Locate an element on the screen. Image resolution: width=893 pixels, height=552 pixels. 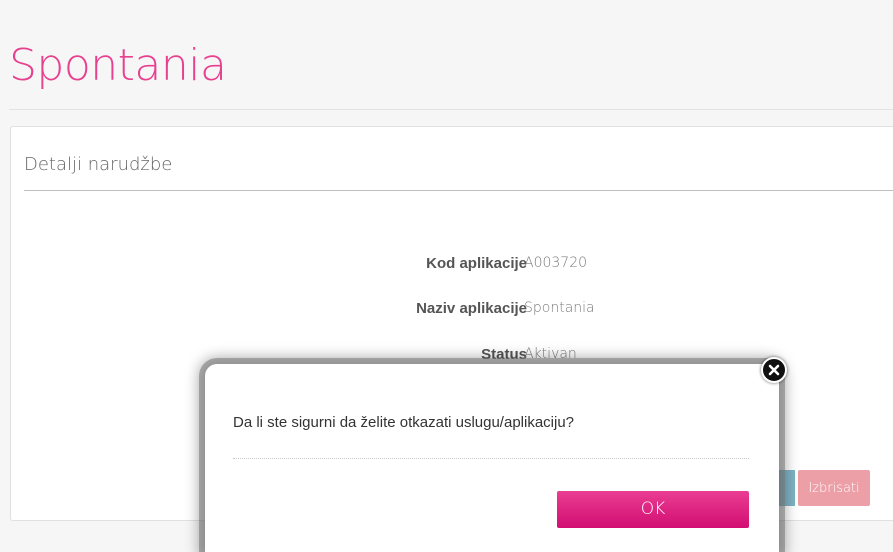
close-icon is located at coordinates (774, 370).